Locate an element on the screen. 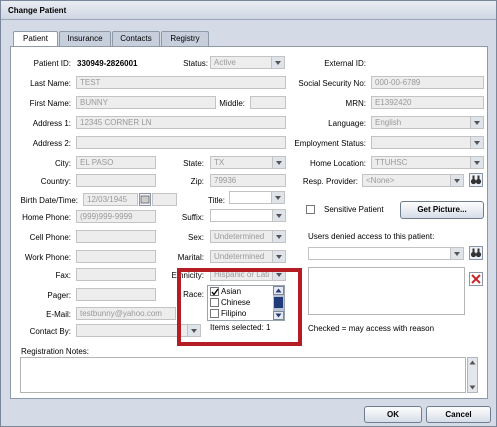  contact-by-label: Contact By: is located at coordinates (50, 331).